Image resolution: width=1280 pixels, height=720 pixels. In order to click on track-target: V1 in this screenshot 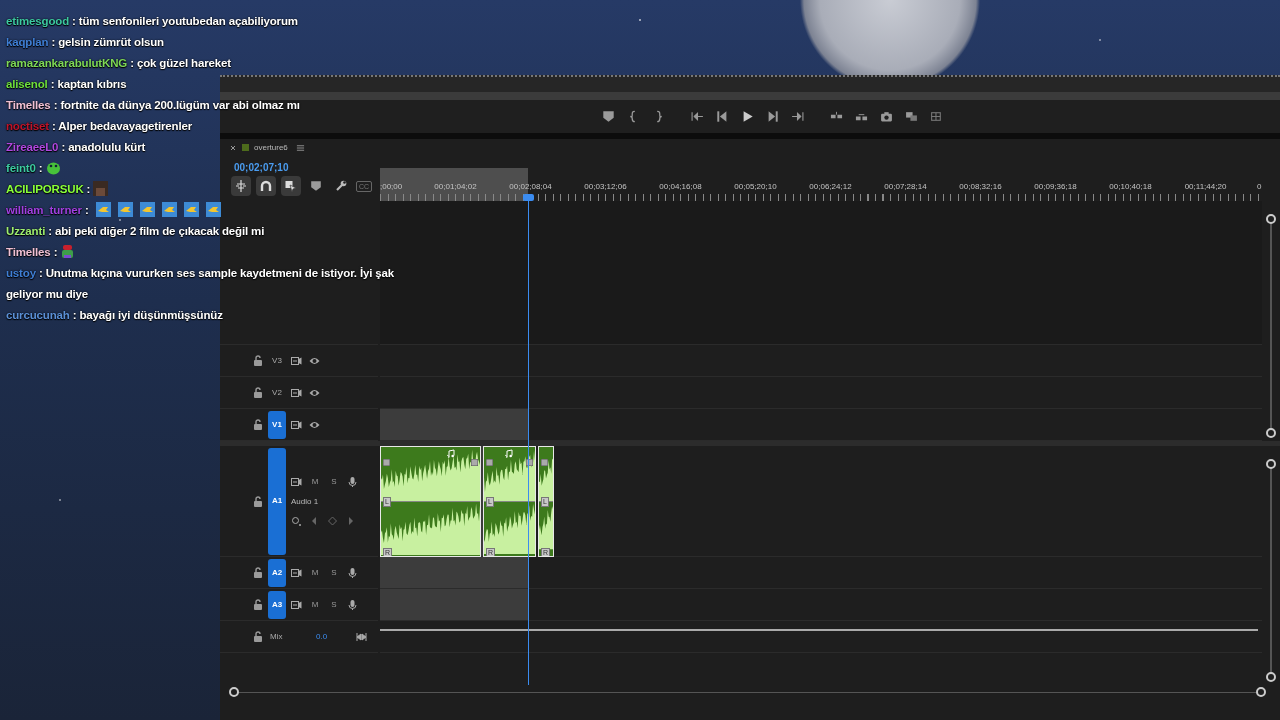, I will do `click(277, 424)`.